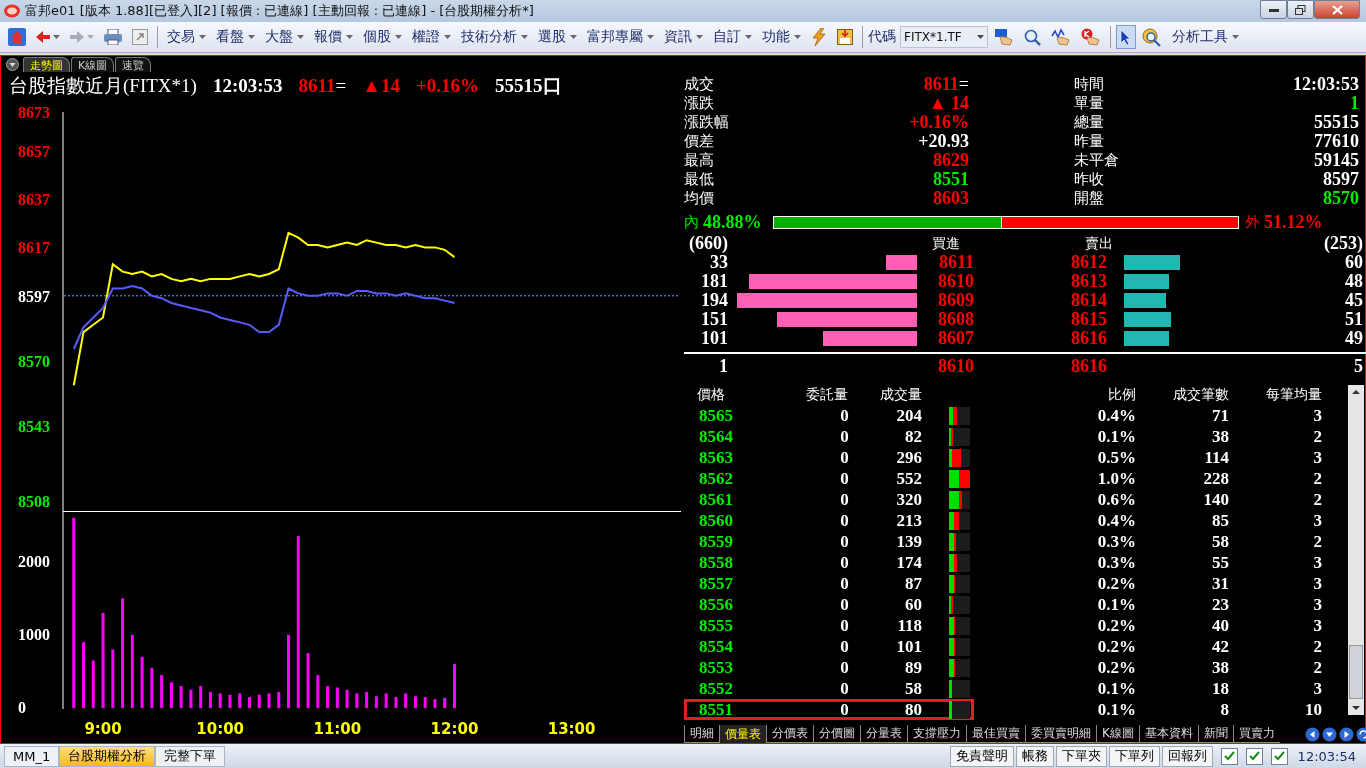 This screenshot has height=768, width=1366. Describe the element at coordinates (46, 64) in the screenshot. I see `chart-tab: 走勢圖` at that location.